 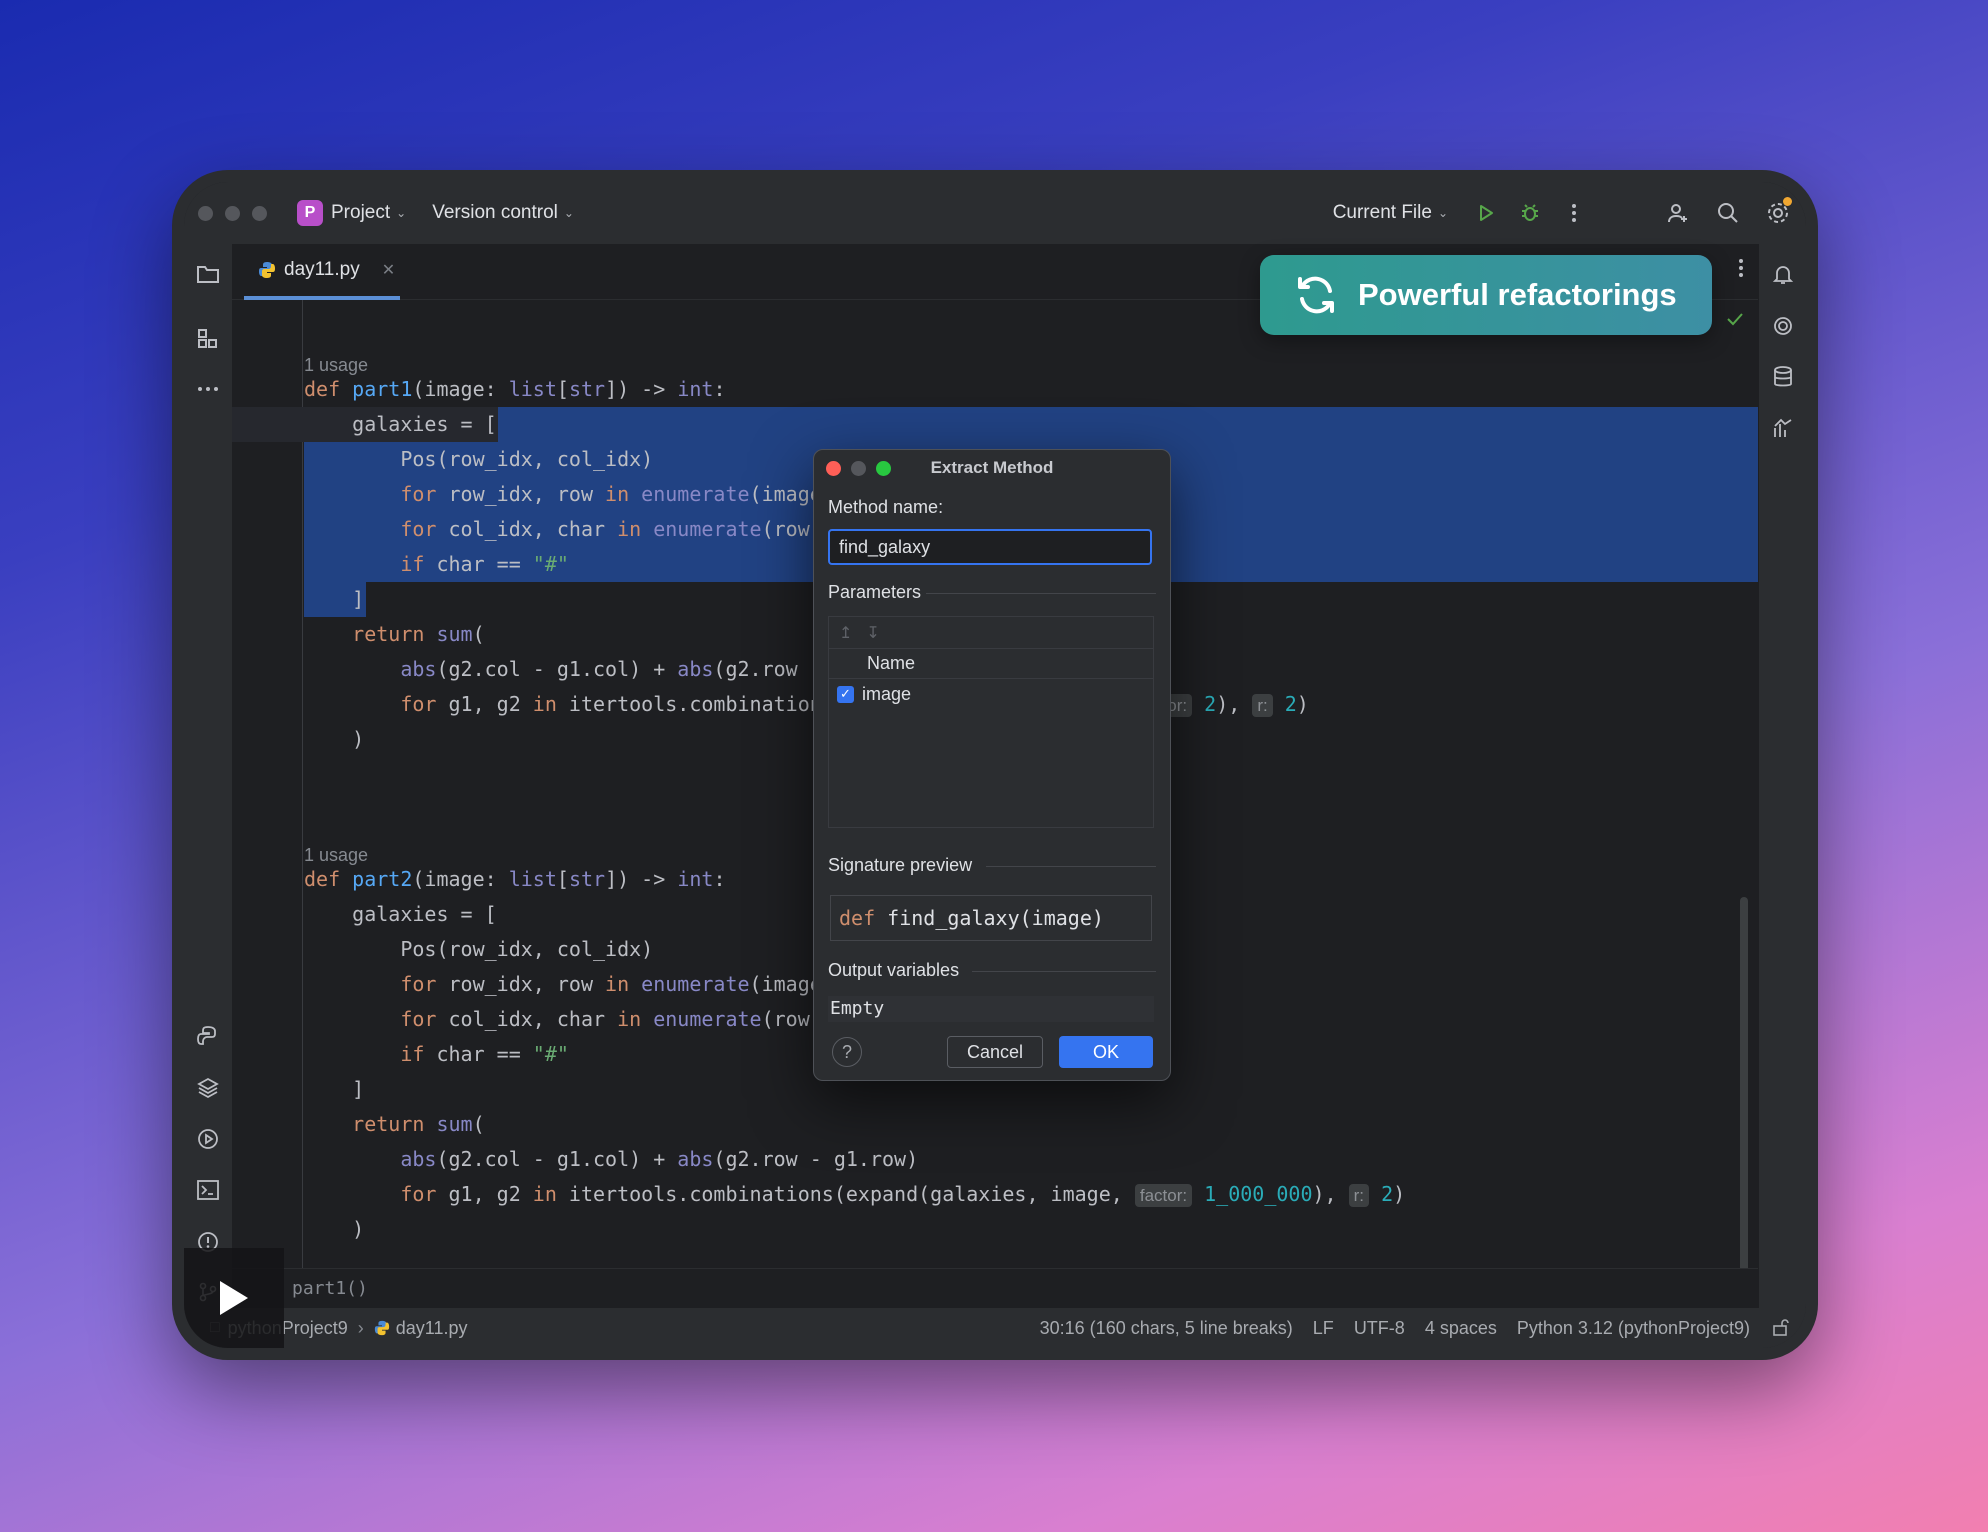 I want to click on status-file: day11.py, so click(x=432, y=1328).